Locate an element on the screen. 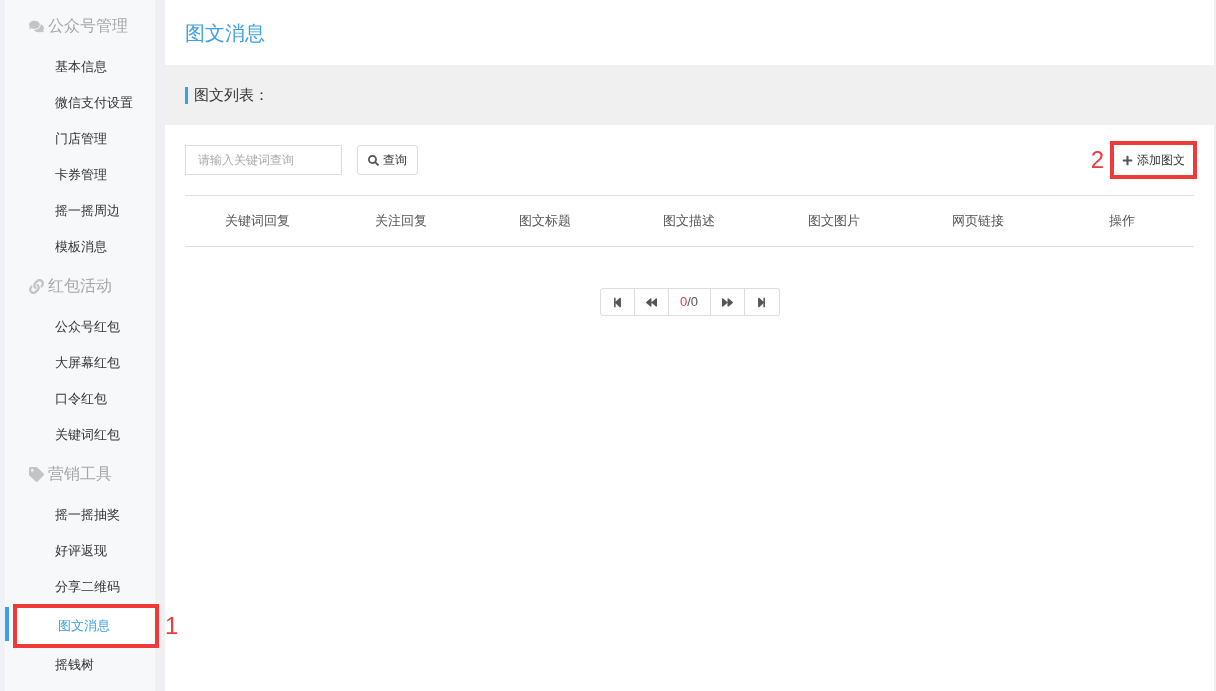 This screenshot has height=691, width=1216. sidebar-item: 微信支付设置 is located at coordinates (69, 103).